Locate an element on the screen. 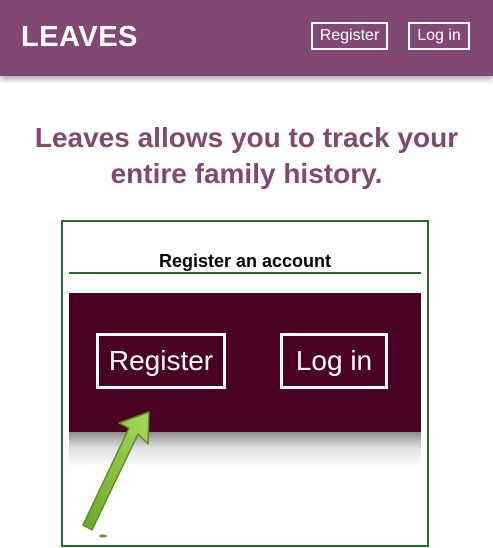 Image resolution: width=493 pixels, height=548 pixels. top-navbar: LEAVES Register Log in is located at coordinates (246, 38).